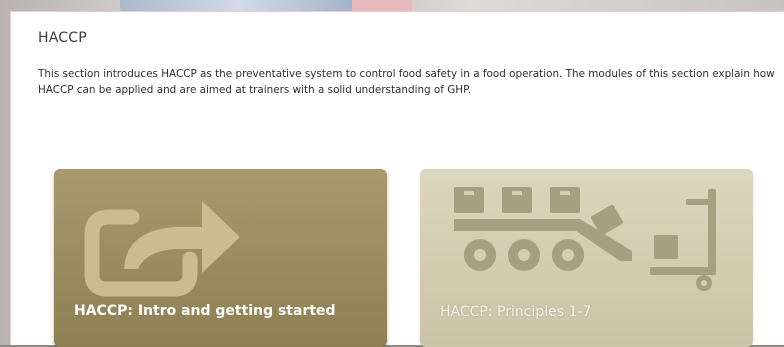  What do you see at coordinates (162, 249) in the screenshot?
I see `share-arrow-icon` at bounding box center [162, 249].